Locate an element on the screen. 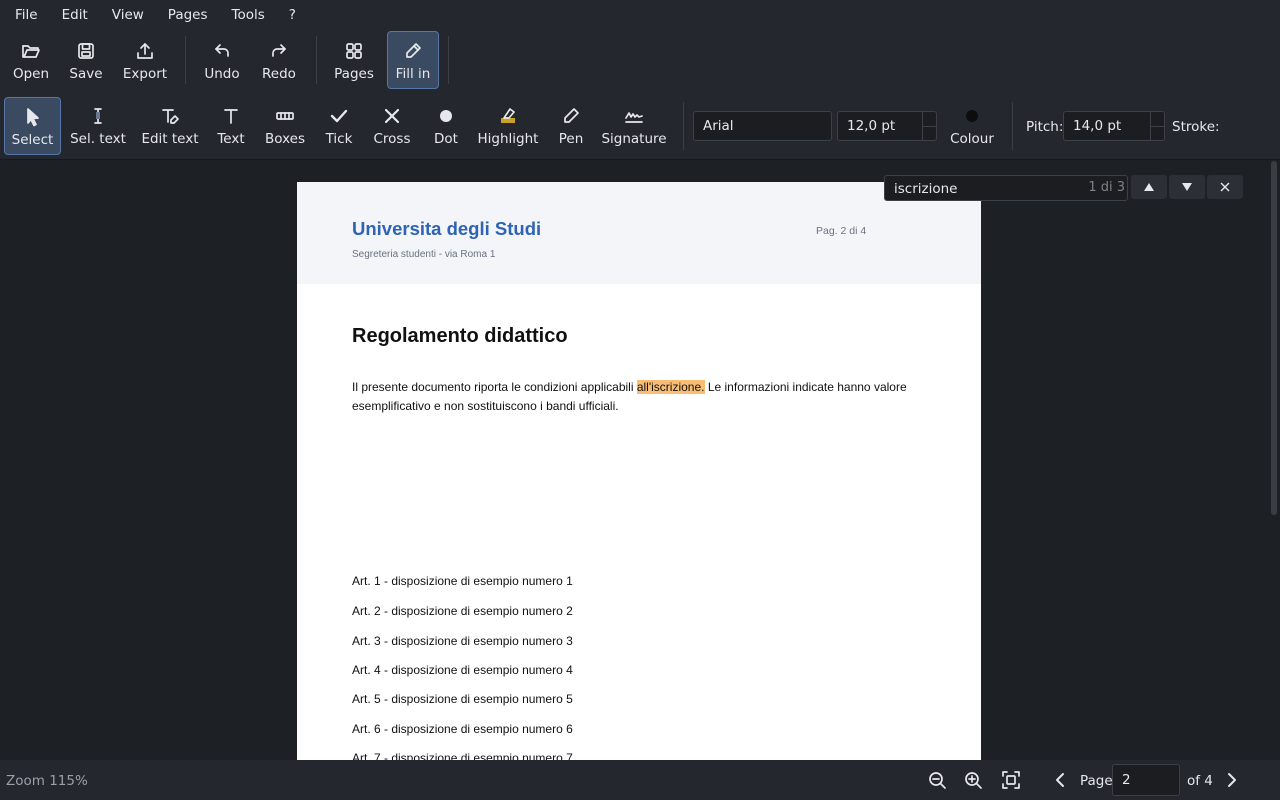  total-pages-label: of 4 is located at coordinates (1200, 781).